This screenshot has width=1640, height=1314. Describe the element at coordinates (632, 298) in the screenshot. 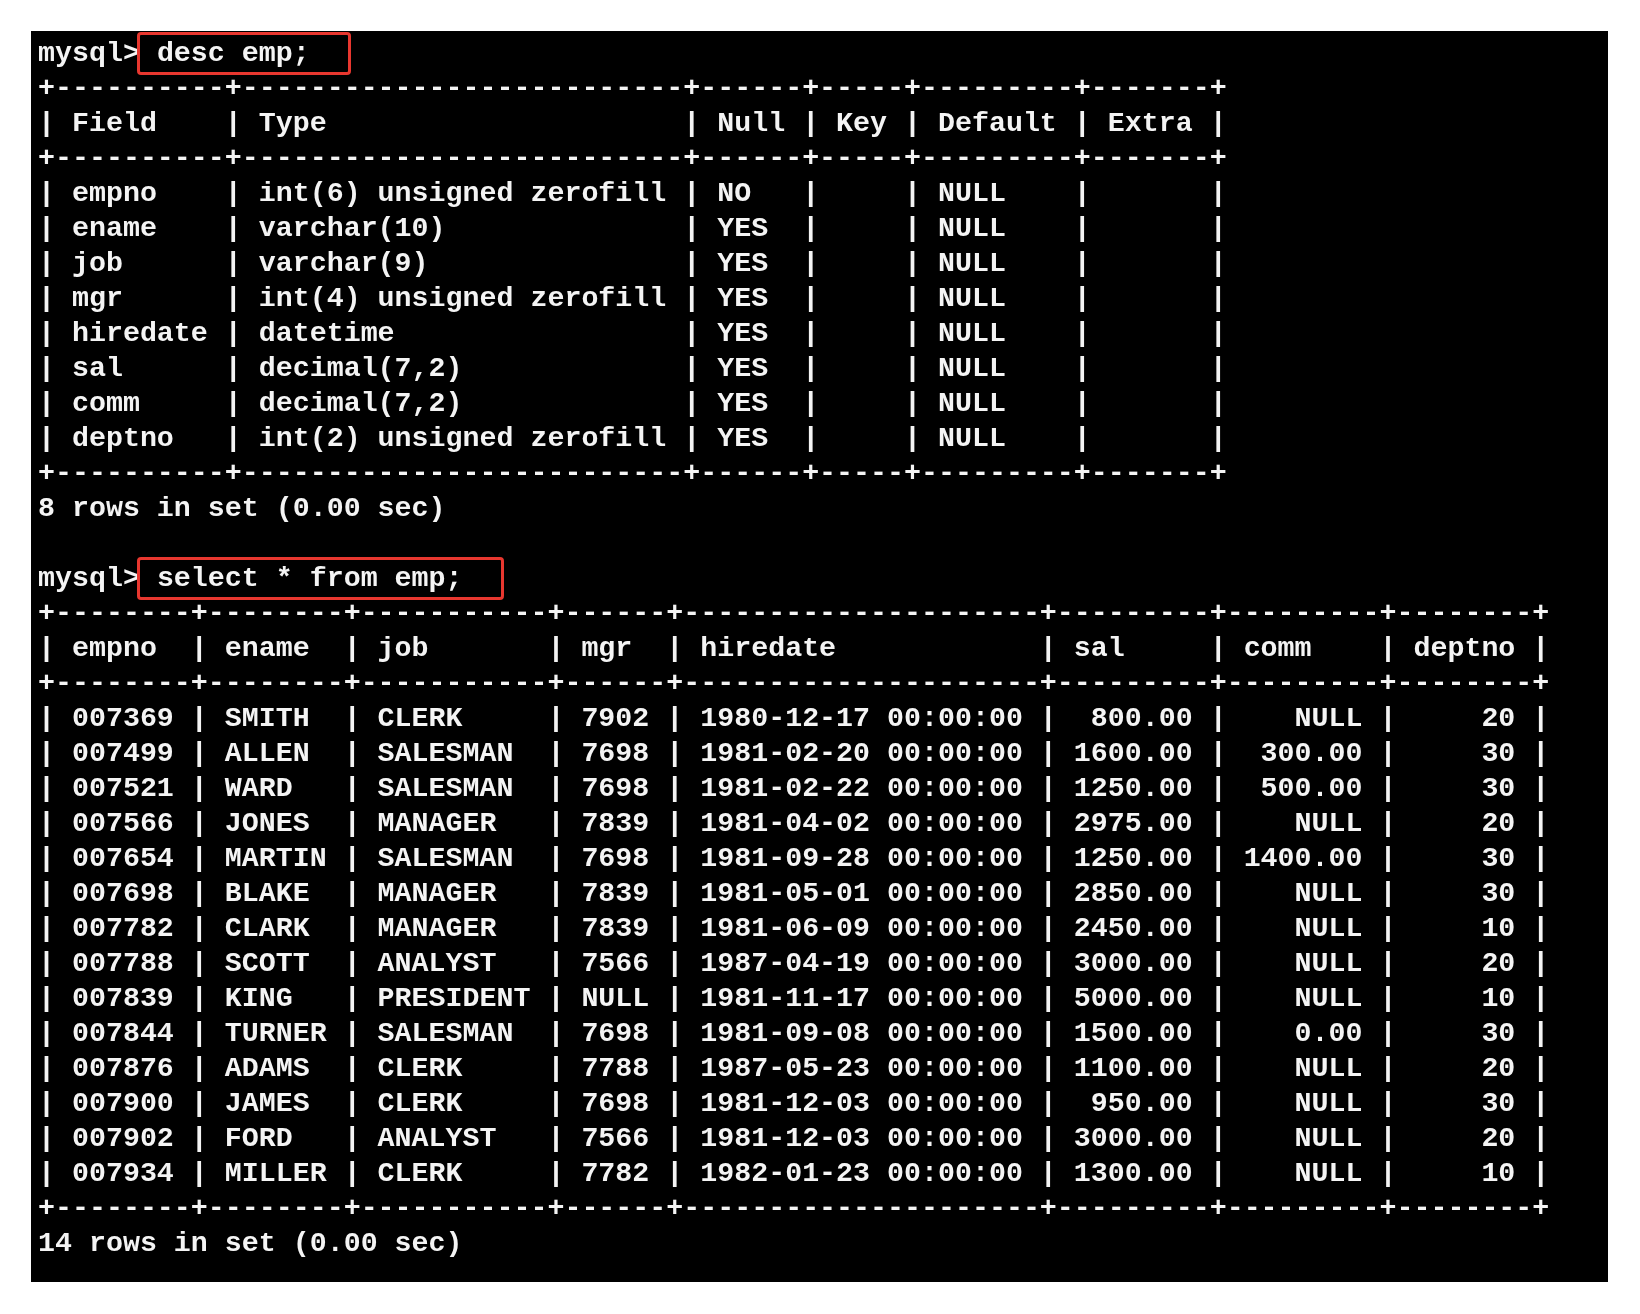

I see `table-row: | mgr | int(4) unsigned zerofill | YES | | NULL | |` at that location.